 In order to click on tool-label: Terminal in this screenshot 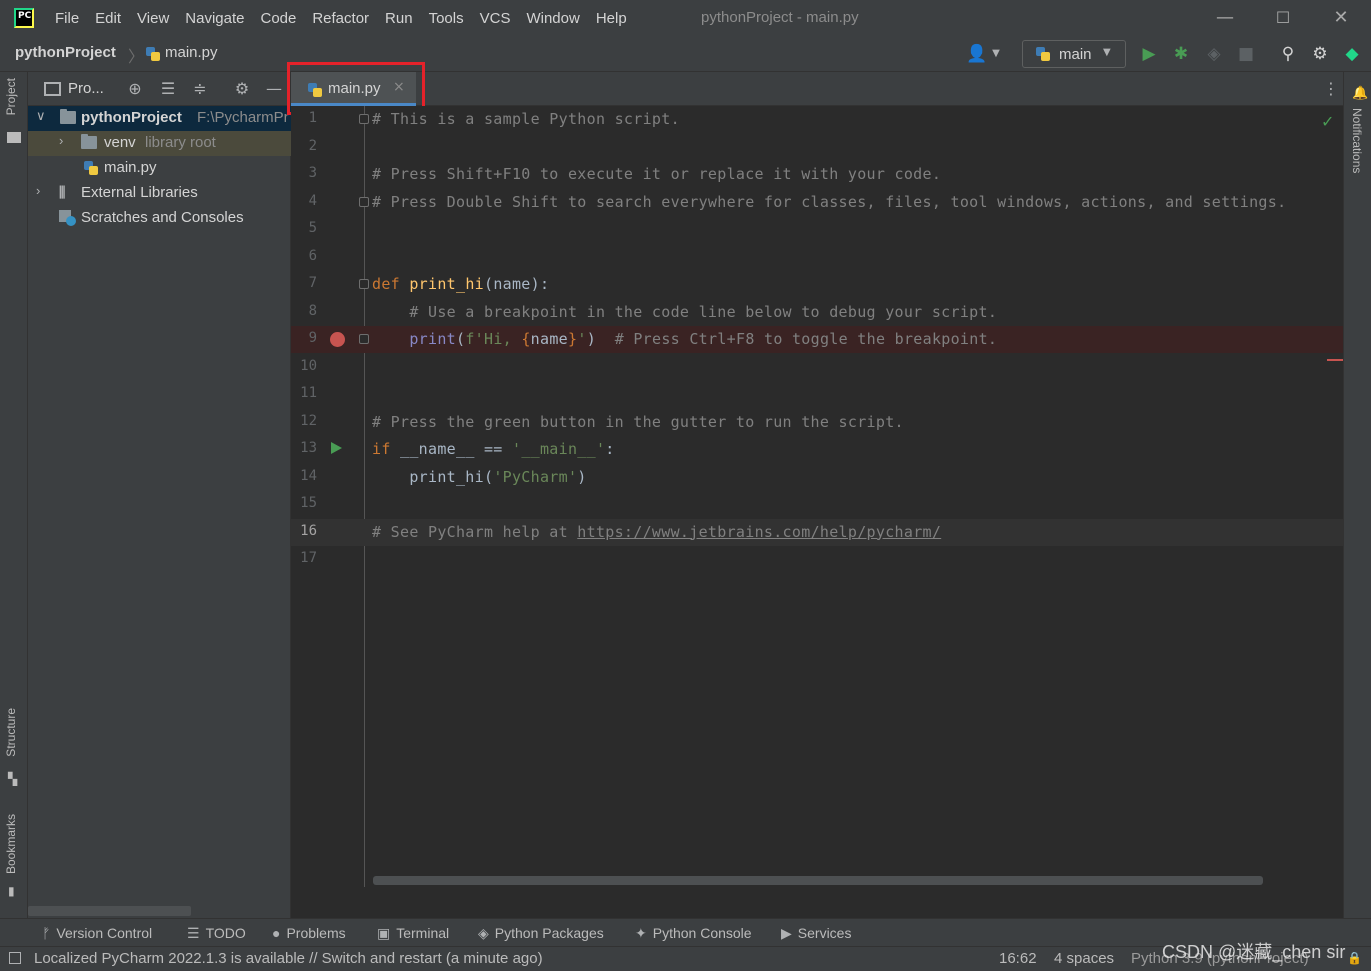, I will do `click(423, 933)`.